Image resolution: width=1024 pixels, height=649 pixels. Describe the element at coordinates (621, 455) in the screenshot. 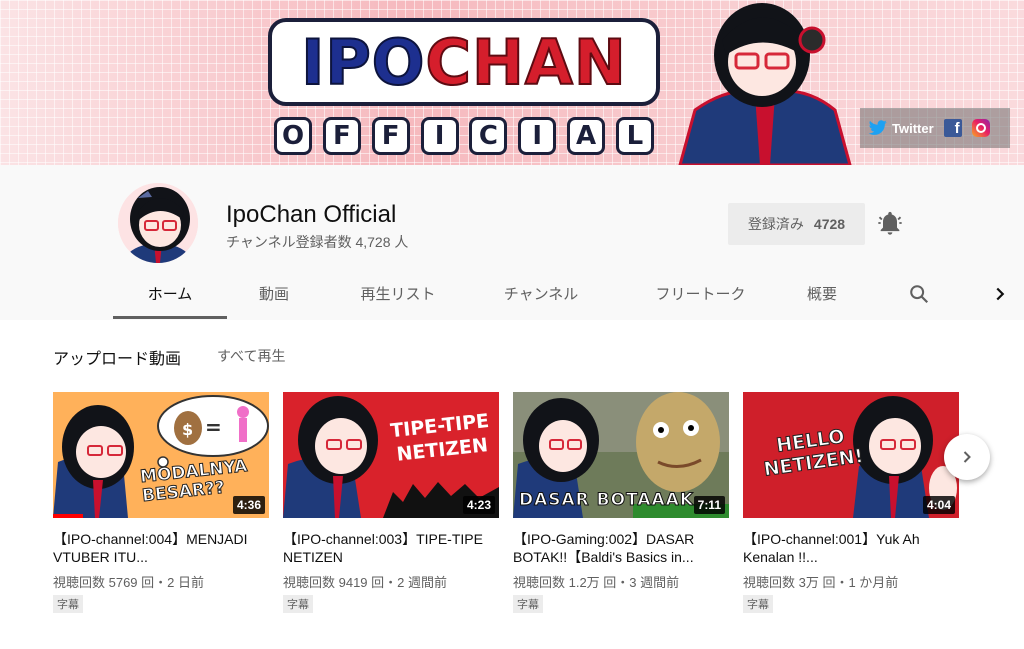

I see `video-thumbnail: DASAR BOTAAAK 7:11` at that location.